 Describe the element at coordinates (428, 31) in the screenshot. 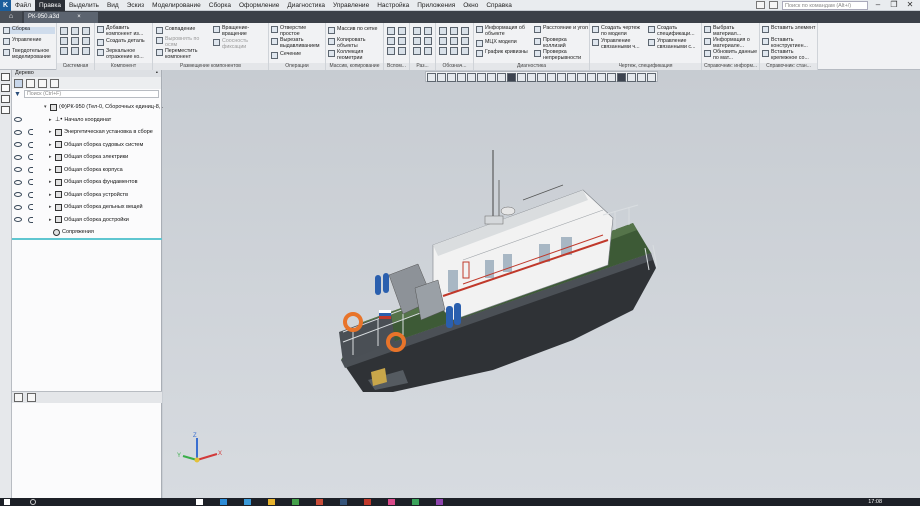

I see `angular-dim-icon` at that location.